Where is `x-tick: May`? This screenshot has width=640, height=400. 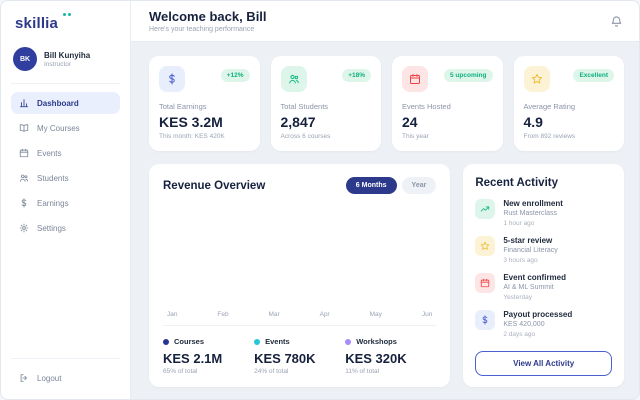
x-tick: May is located at coordinates (375, 314).